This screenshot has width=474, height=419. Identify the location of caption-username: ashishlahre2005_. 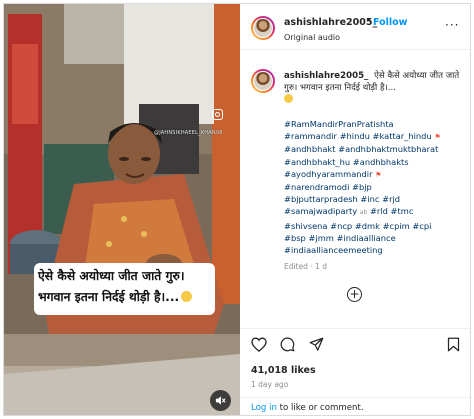
(326, 76).